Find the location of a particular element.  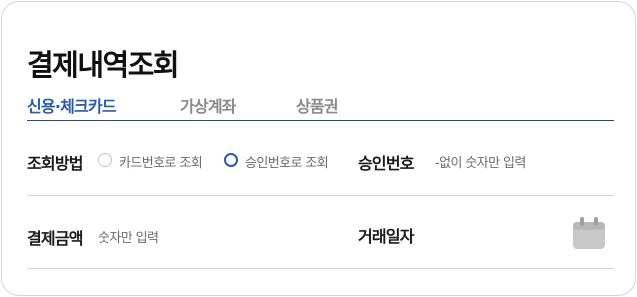

radio-approval-number-label: 승인번호로 조회 is located at coordinates (287, 161).